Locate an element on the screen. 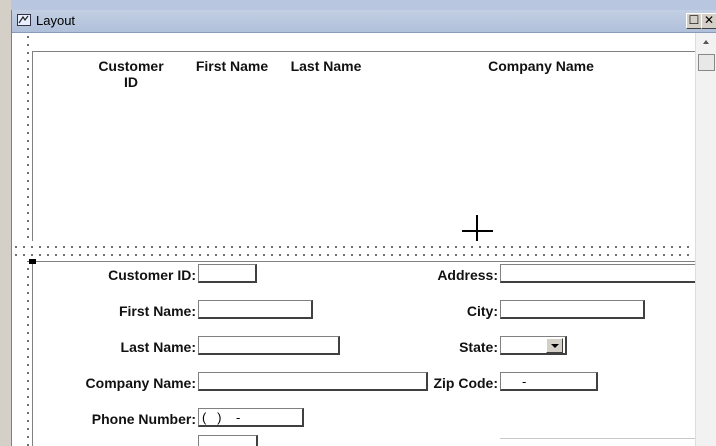 This screenshot has width=716, height=446. header-first-name: First Name is located at coordinates (232, 66).